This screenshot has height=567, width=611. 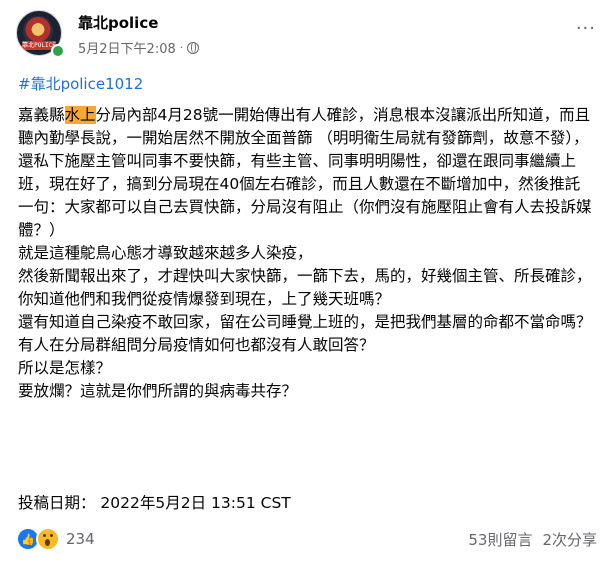 I want to click on post-meta: 5月2日下午2:08 ·, so click(x=139, y=47).